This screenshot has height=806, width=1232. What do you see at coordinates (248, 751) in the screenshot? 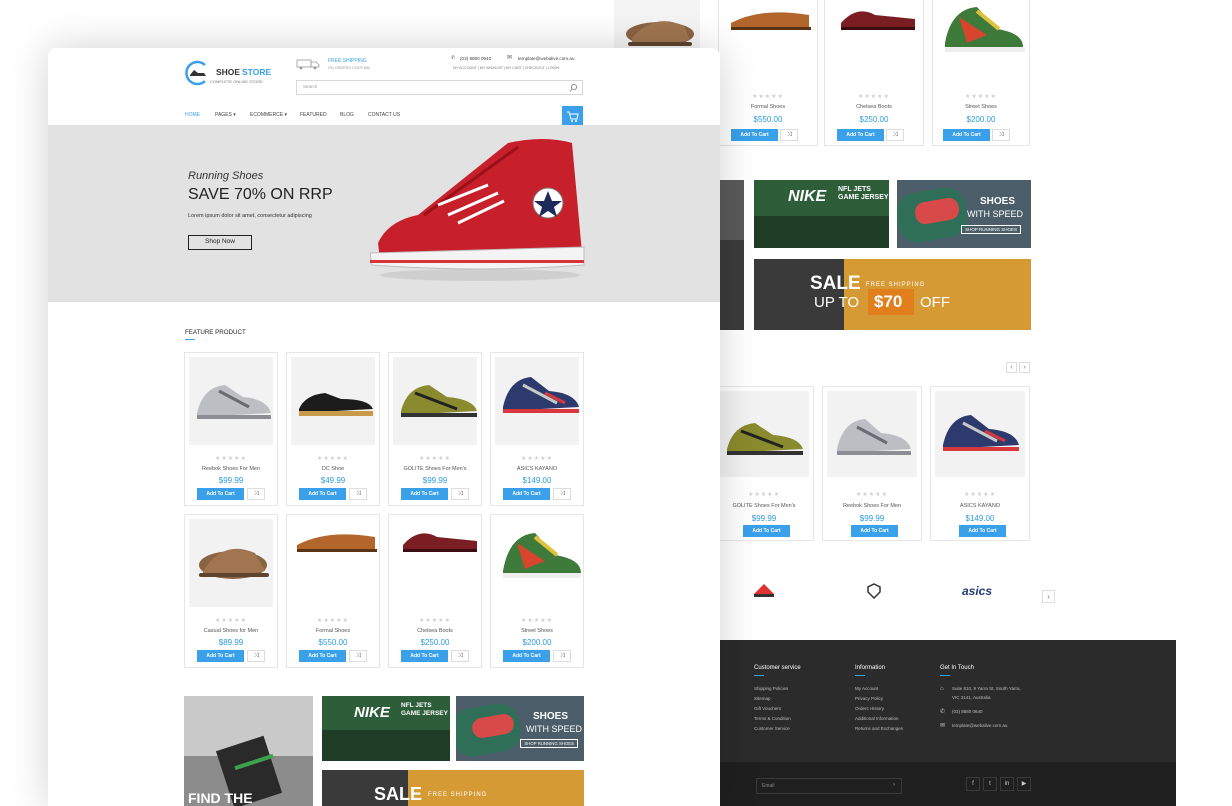
I see `find-the-banner: FIND THE` at bounding box center [248, 751].